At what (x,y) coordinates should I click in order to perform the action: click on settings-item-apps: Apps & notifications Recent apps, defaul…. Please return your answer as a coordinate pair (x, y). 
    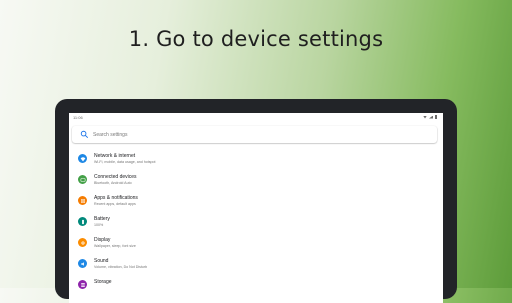
    Looking at the image, I should click on (256, 201).